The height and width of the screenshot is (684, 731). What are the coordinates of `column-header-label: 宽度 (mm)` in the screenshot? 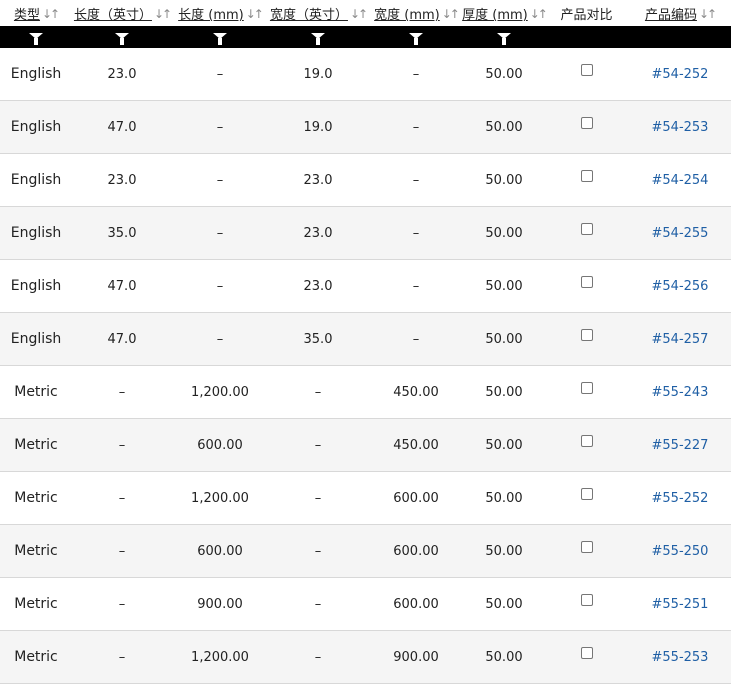 It's located at (407, 13).